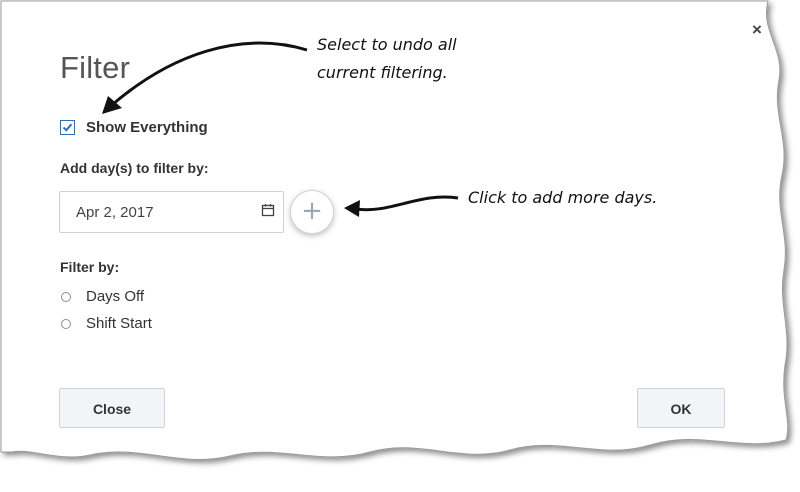 The height and width of the screenshot is (492, 800). I want to click on add-days-arrowhead, so click(352, 208).